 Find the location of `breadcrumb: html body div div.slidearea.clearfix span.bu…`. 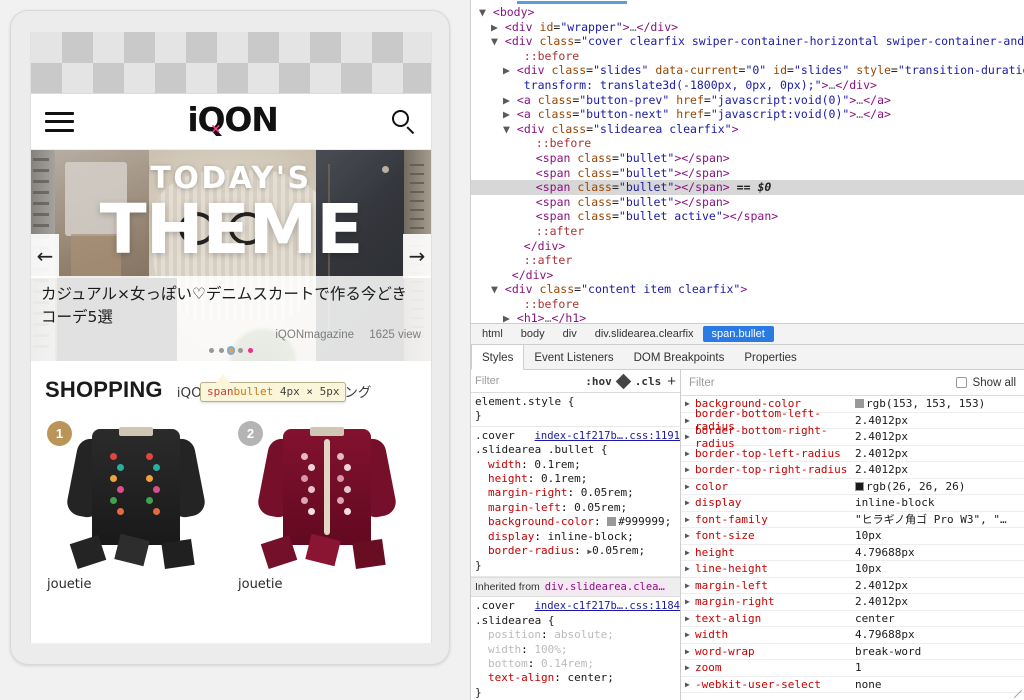

breadcrumb: html body div div.slidearea.clearfix span.bu… is located at coordinates (747, 334).